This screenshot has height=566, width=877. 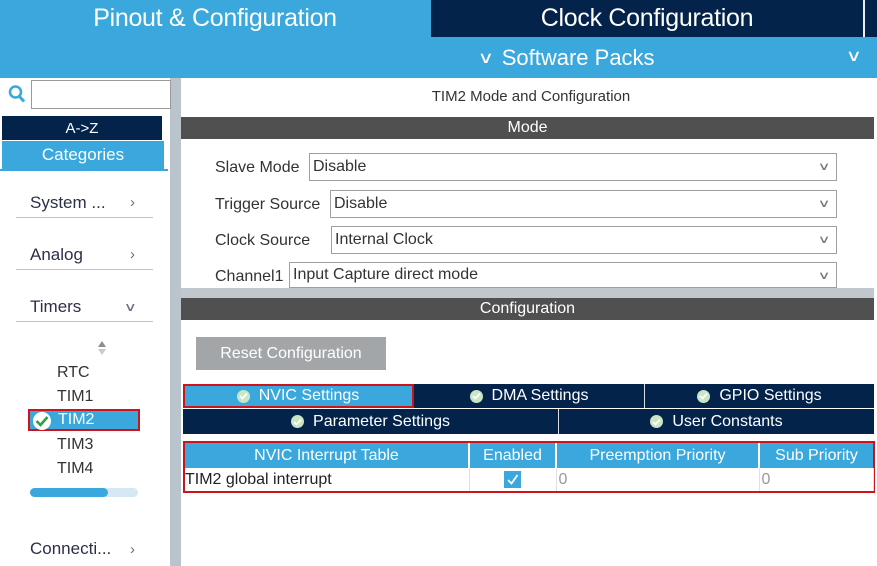 What do you see at coordinates (75, 397) in the screenshot?
I see `timer-item-tim1: TIM1` at bounding box center [75, 397].